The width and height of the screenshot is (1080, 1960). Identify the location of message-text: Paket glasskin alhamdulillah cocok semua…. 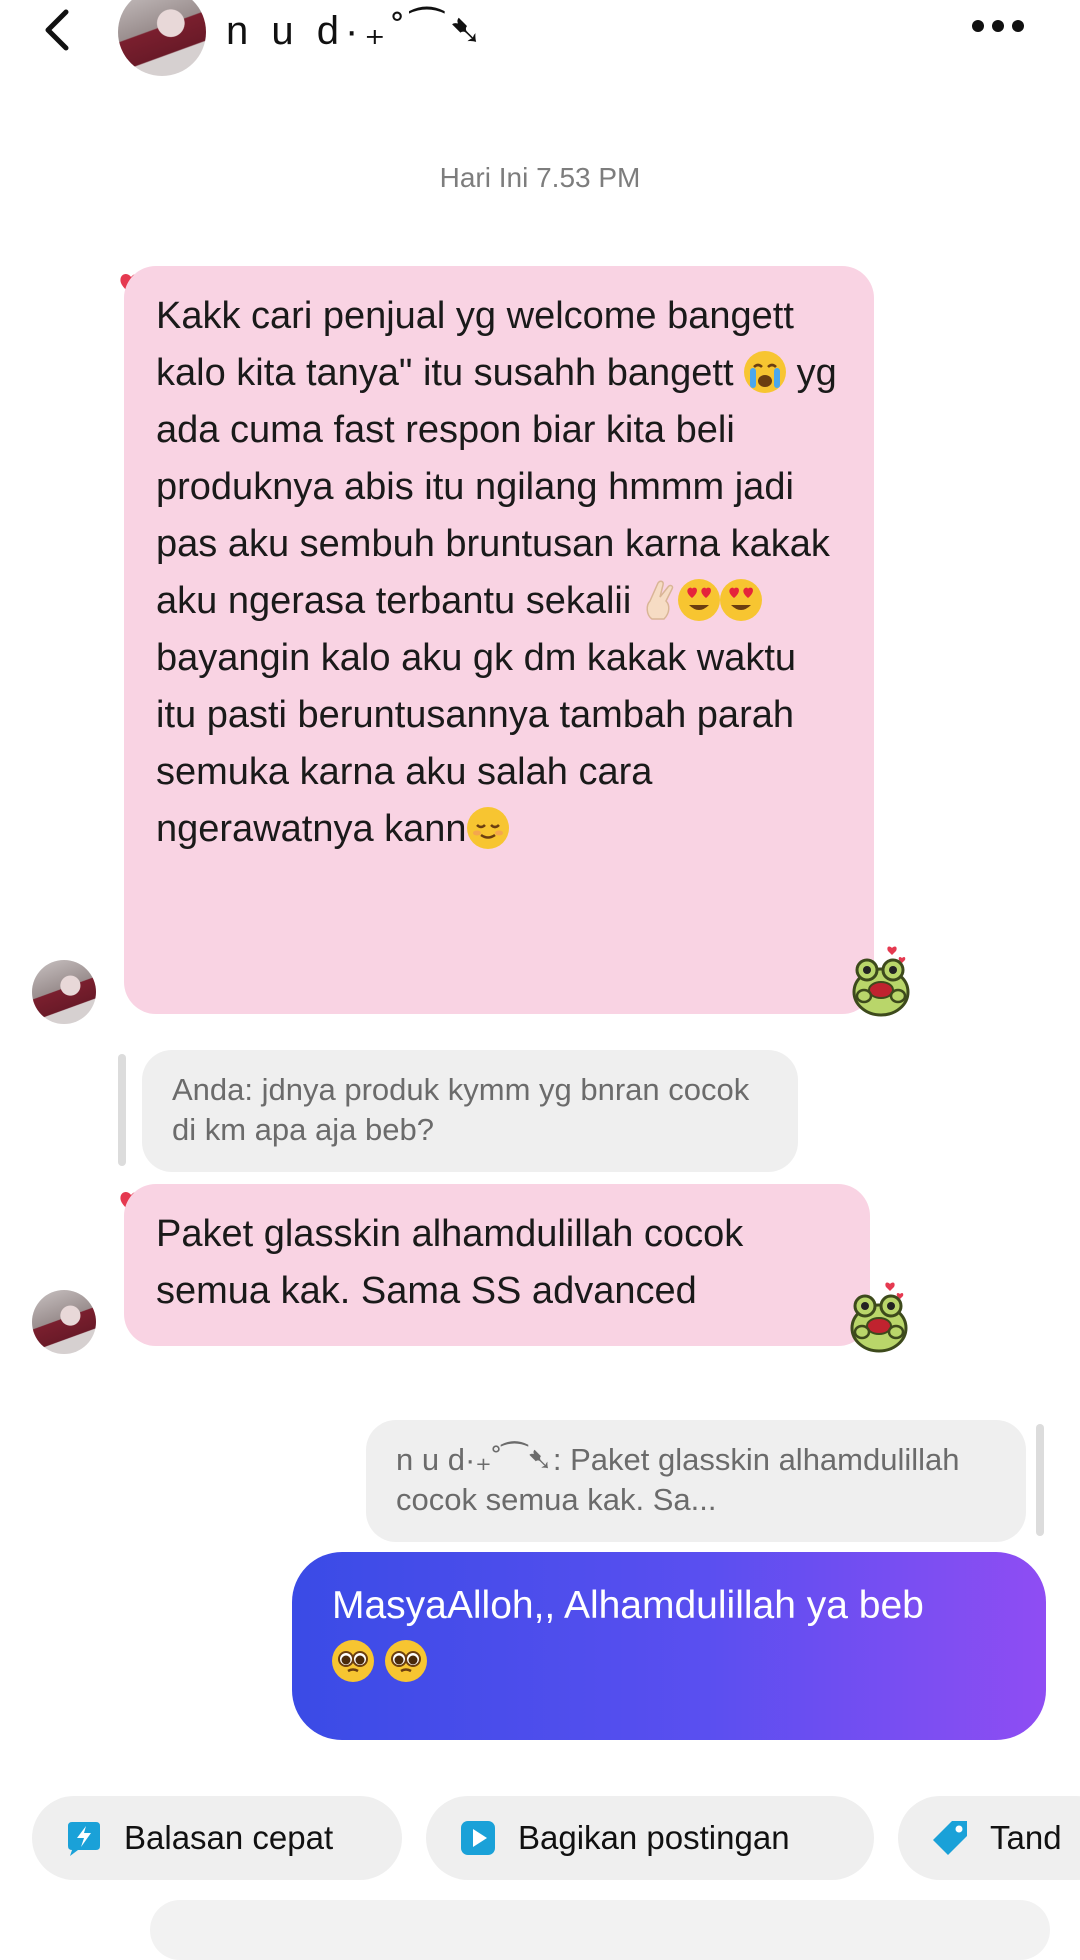
(450, 1262).